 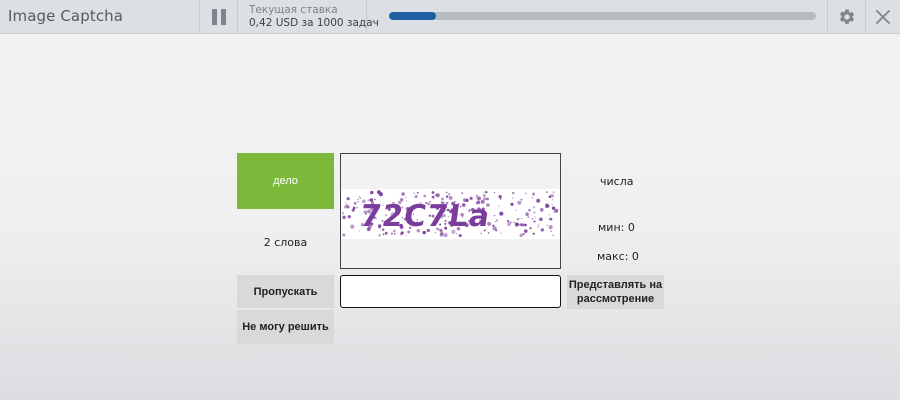 What do you see at coordinates (616, 227) in the screenshot?
I see `min-length-label: мин: 0` at bounding box center [616, 227].